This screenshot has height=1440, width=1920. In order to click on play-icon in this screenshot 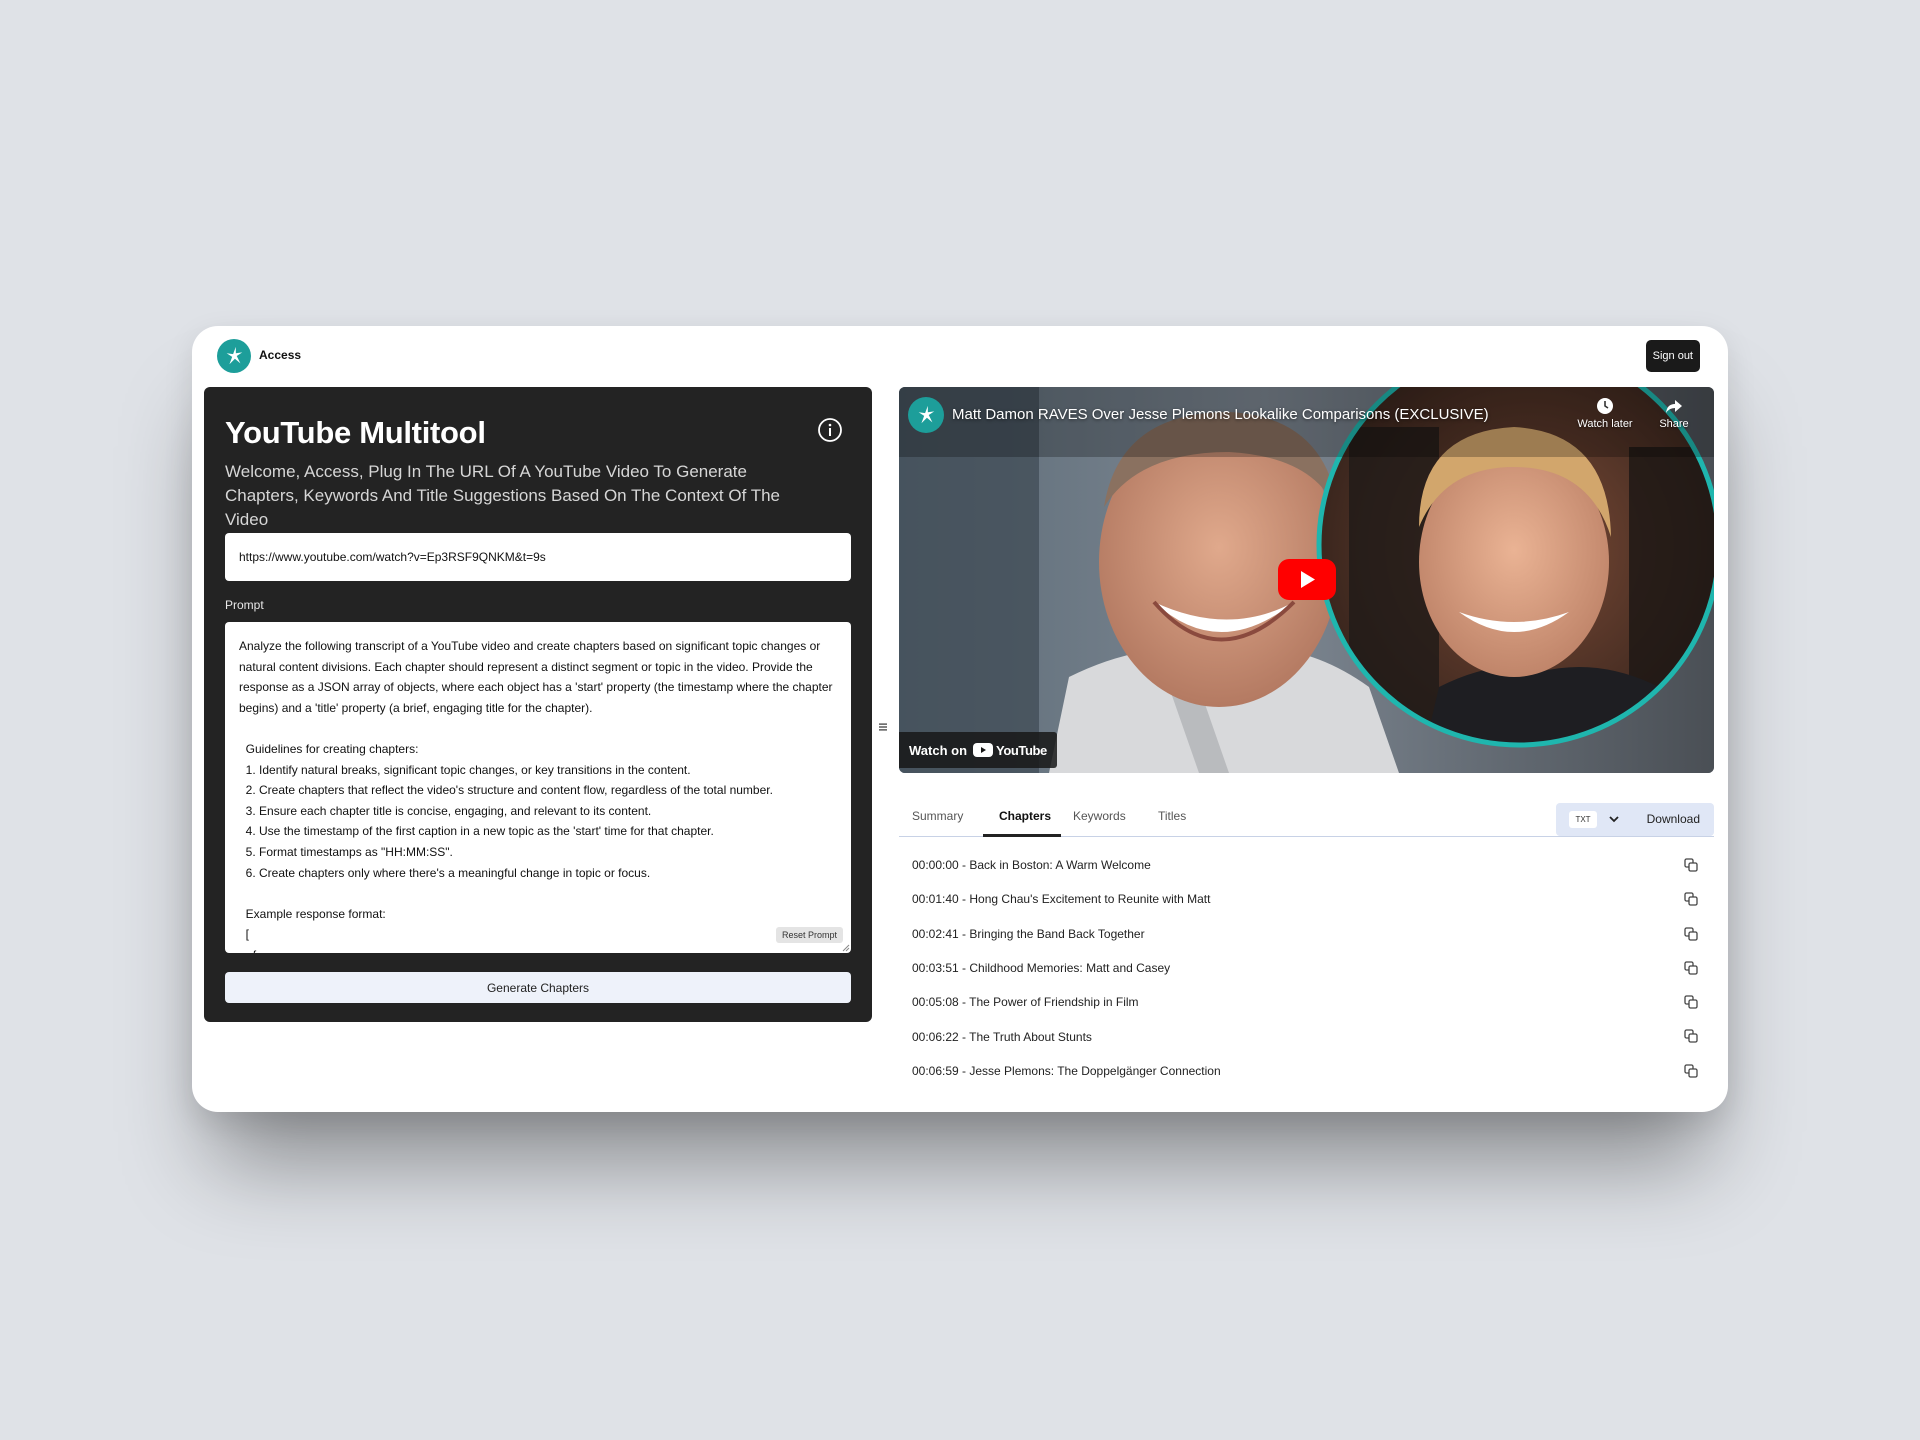, I will do `click(1307, 579)`.